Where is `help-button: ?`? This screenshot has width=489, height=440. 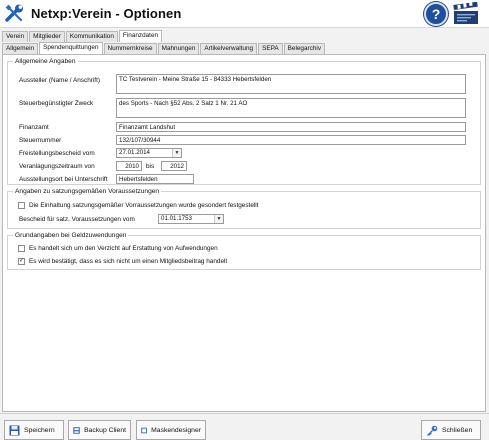 help-button: ? is located at coordinates (436, 14).